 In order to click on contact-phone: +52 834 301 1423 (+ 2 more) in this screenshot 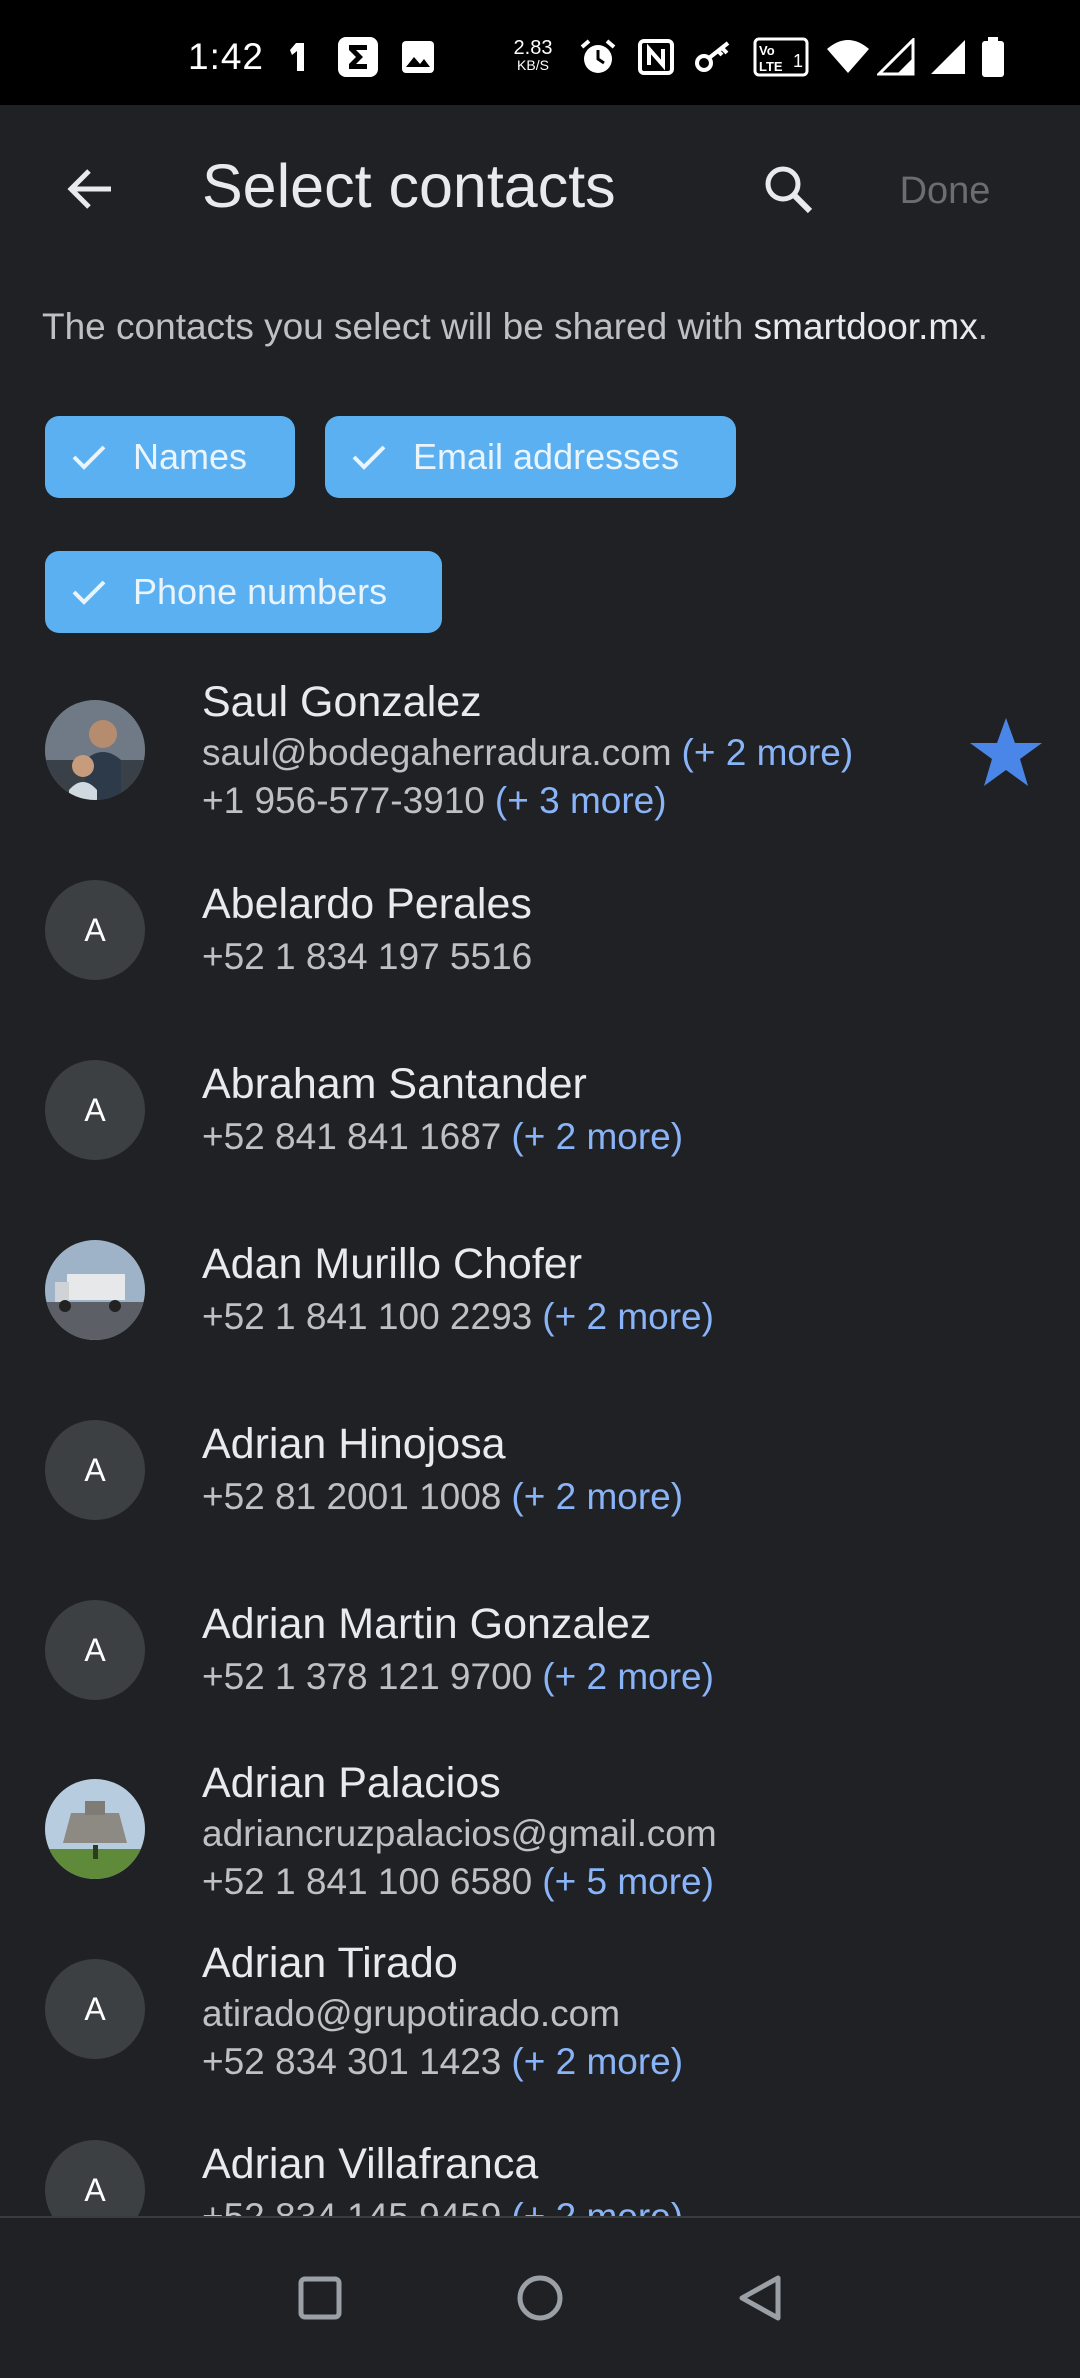, I will do `click(443, 2061)`.